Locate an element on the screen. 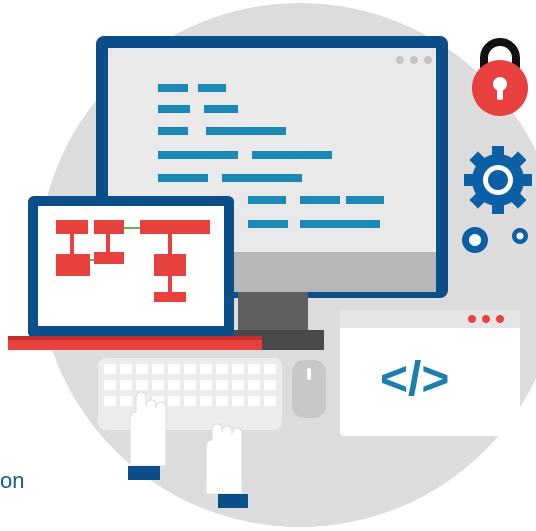 This screenshot has width=536, height=531. gear-icon is located at coordinates (498, 180).